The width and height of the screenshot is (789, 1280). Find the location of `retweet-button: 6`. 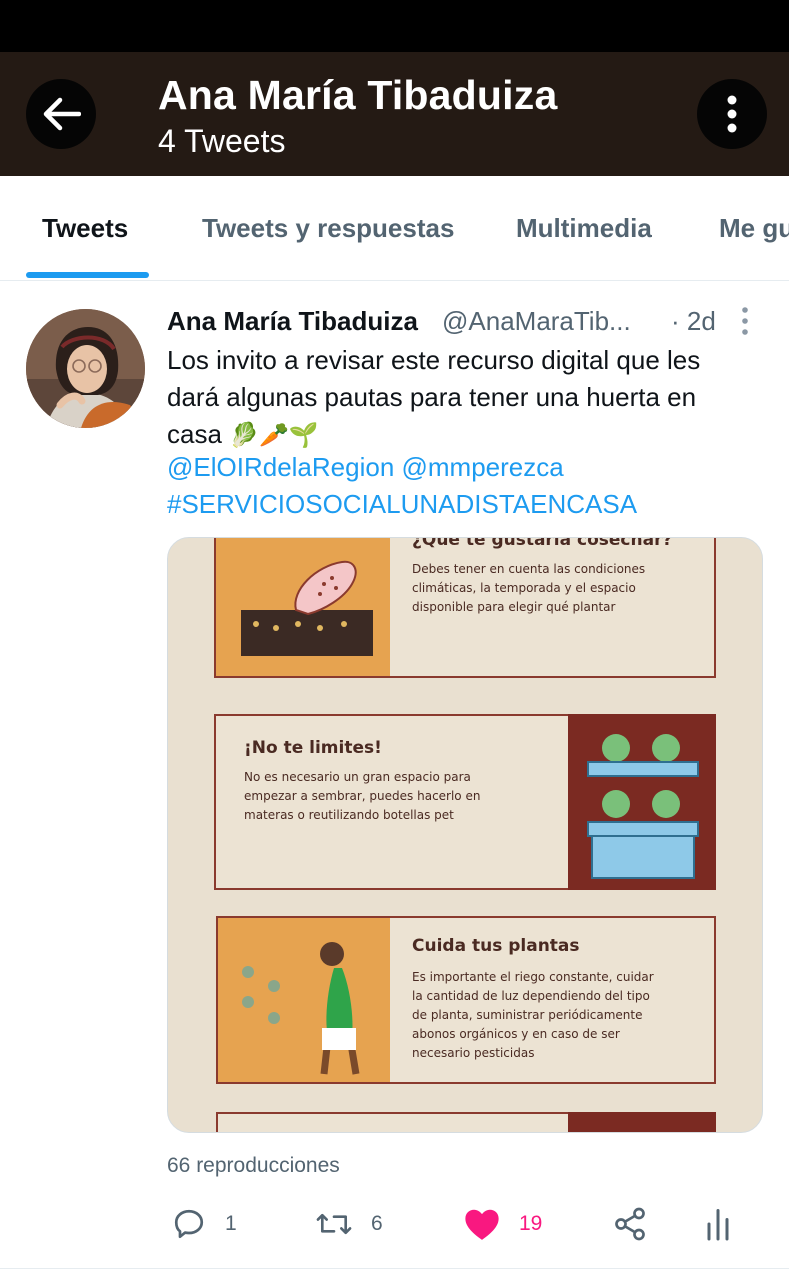

retweet-button: 6 is located at coordinates (349, 1224).